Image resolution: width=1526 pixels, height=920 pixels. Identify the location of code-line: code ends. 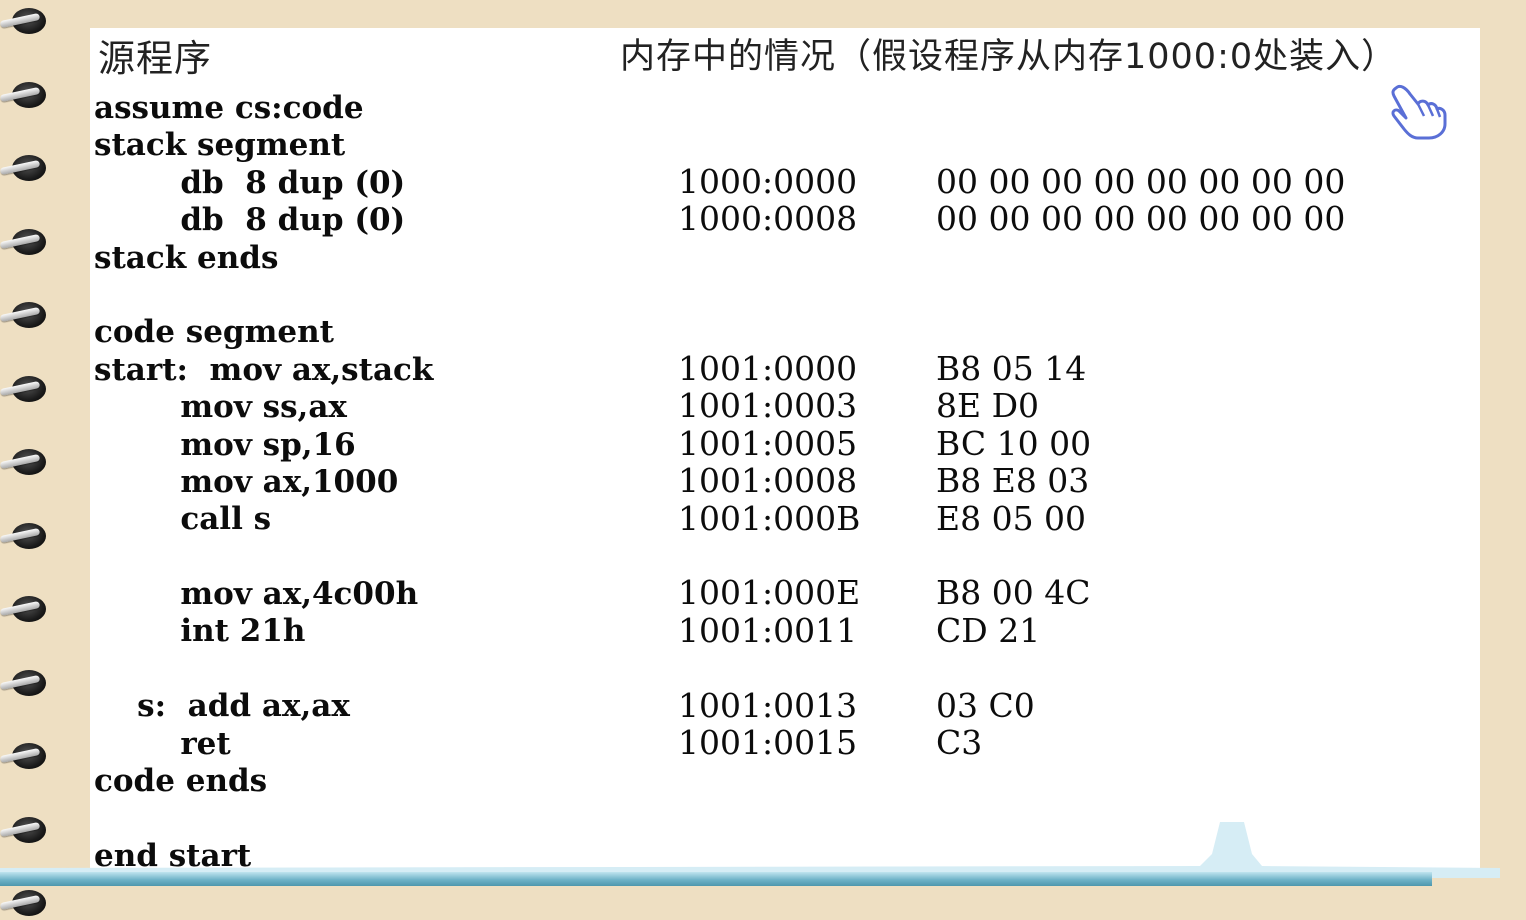
(181, 781).